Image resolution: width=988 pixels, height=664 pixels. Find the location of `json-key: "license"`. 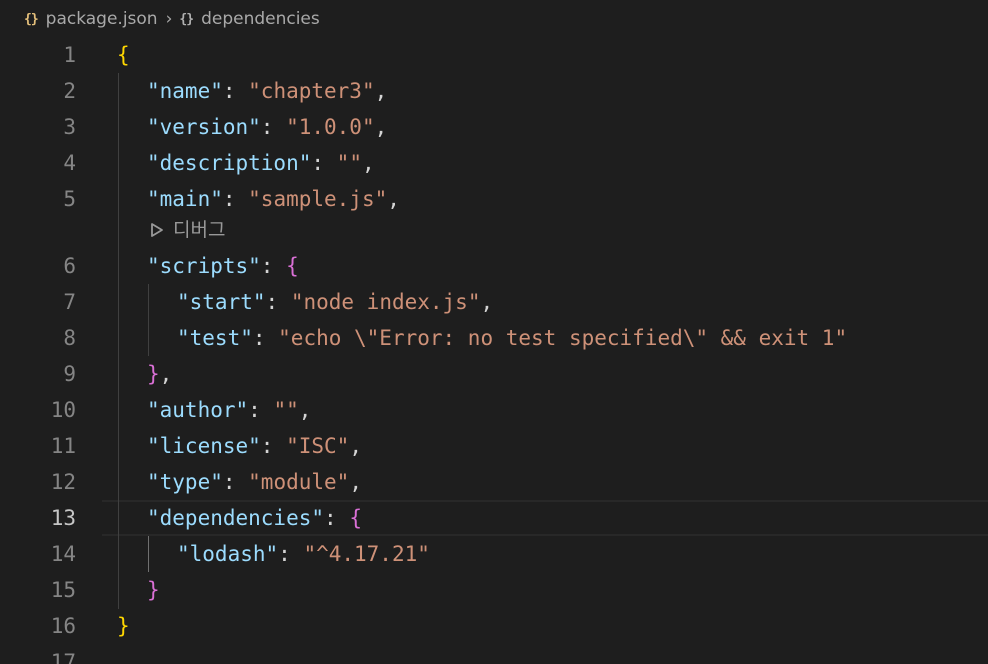

json-key: "license" is located at coordinates (204, 446).